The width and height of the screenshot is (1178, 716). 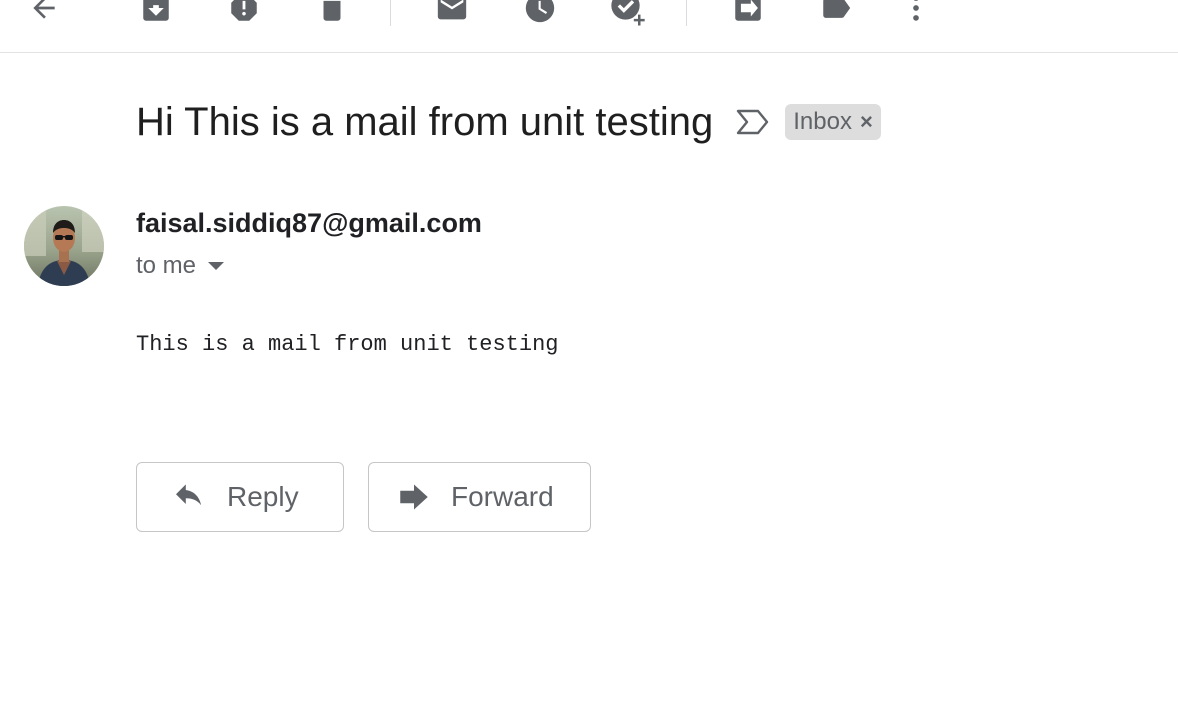 I want to click on chevron-down-icon, so click(x=216, y=266).